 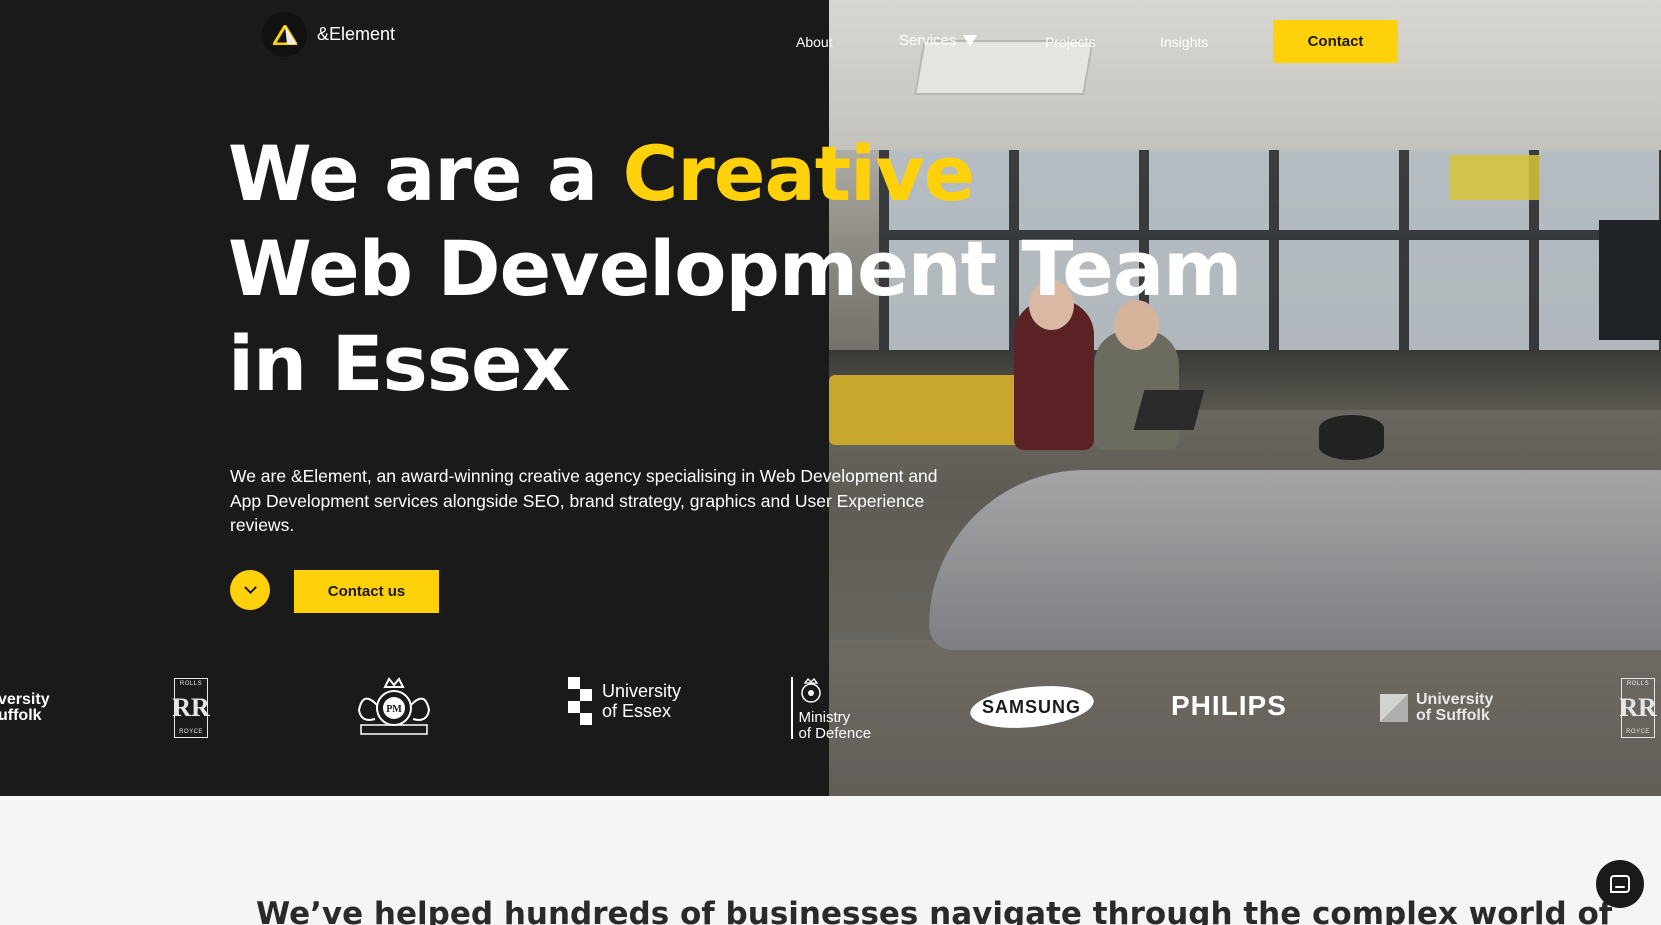 I want to click on site-logo: &Element, so click(x=328, y=34).